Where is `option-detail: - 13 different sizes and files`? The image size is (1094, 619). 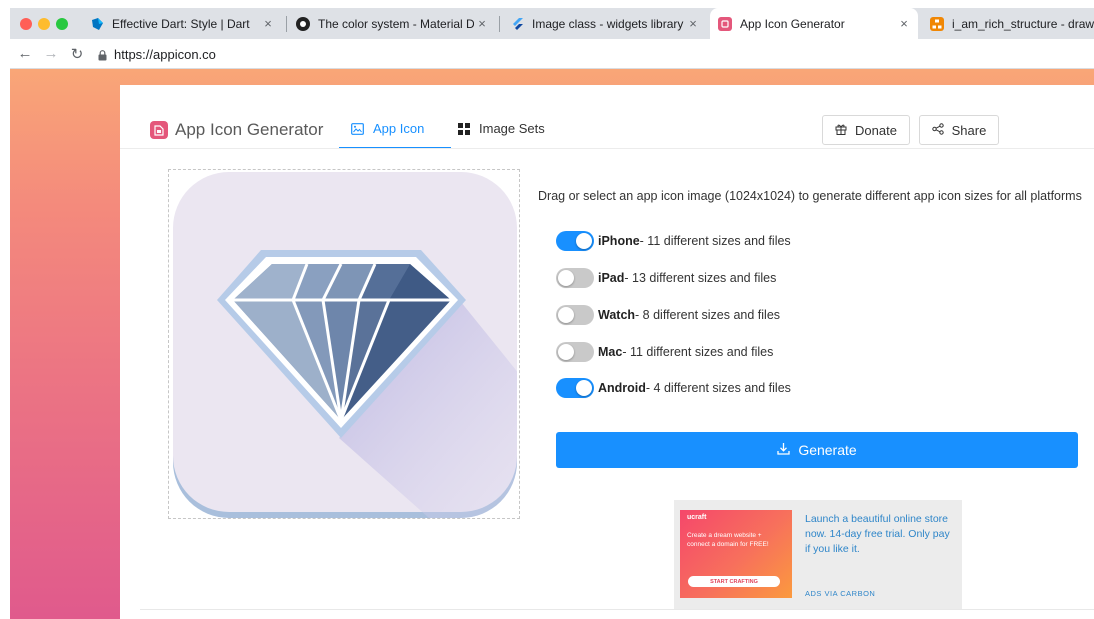
option-detail: - 13 different sizes and files is located at coordinates (700, 278).